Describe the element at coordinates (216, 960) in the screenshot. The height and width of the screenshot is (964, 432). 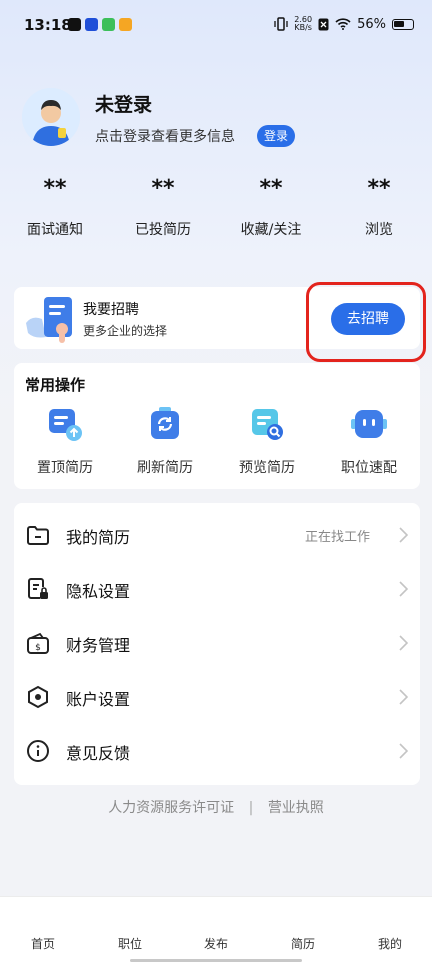
I see `home-indicator` at that location.